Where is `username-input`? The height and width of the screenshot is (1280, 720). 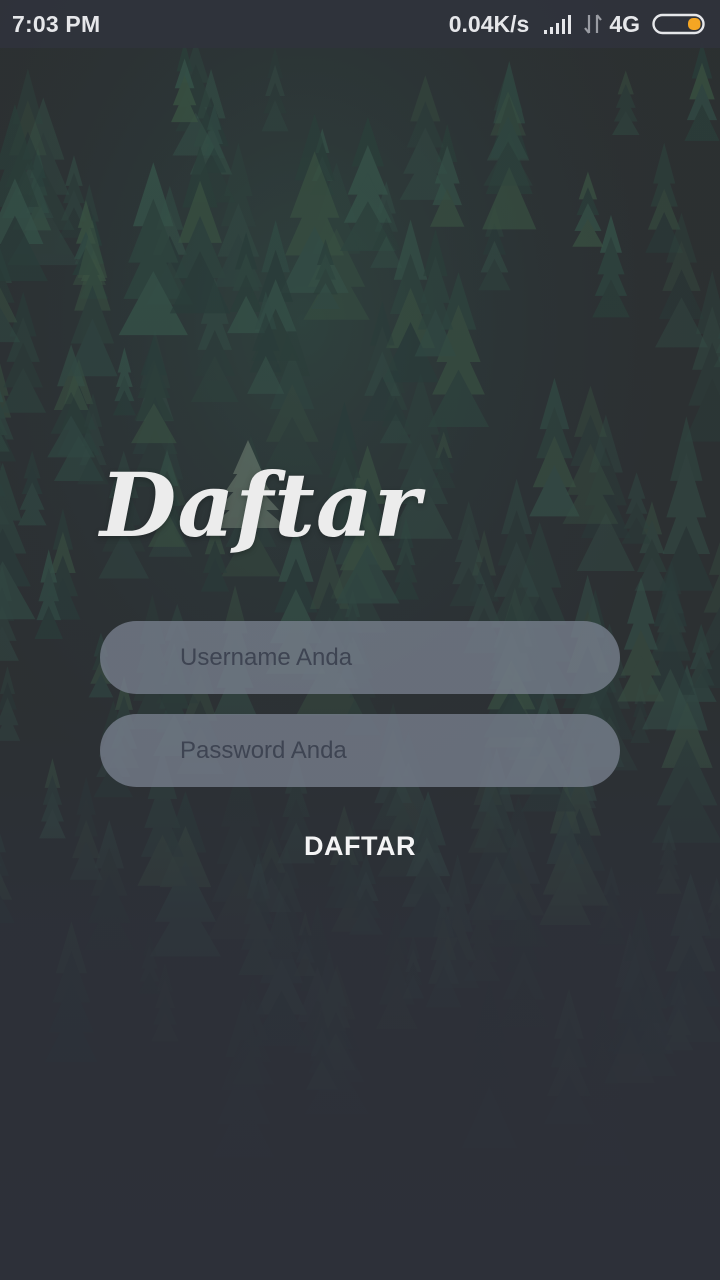
username-input is located at coordinates (400, 657).